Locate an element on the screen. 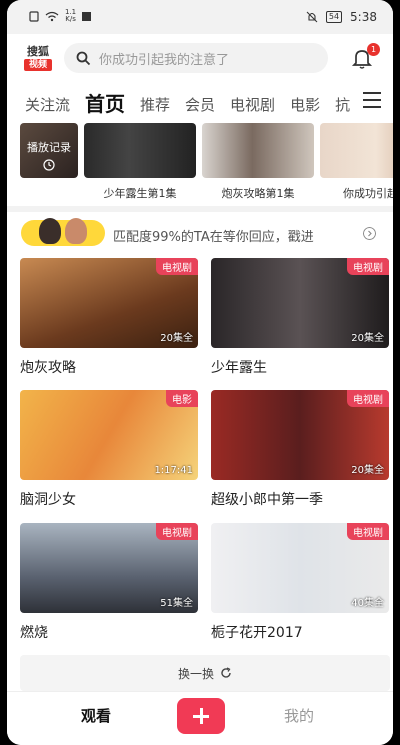 This screenshot has width=400, height=745. history-item: 炮灰攻略第1集 is located at coordinates (258, 163).